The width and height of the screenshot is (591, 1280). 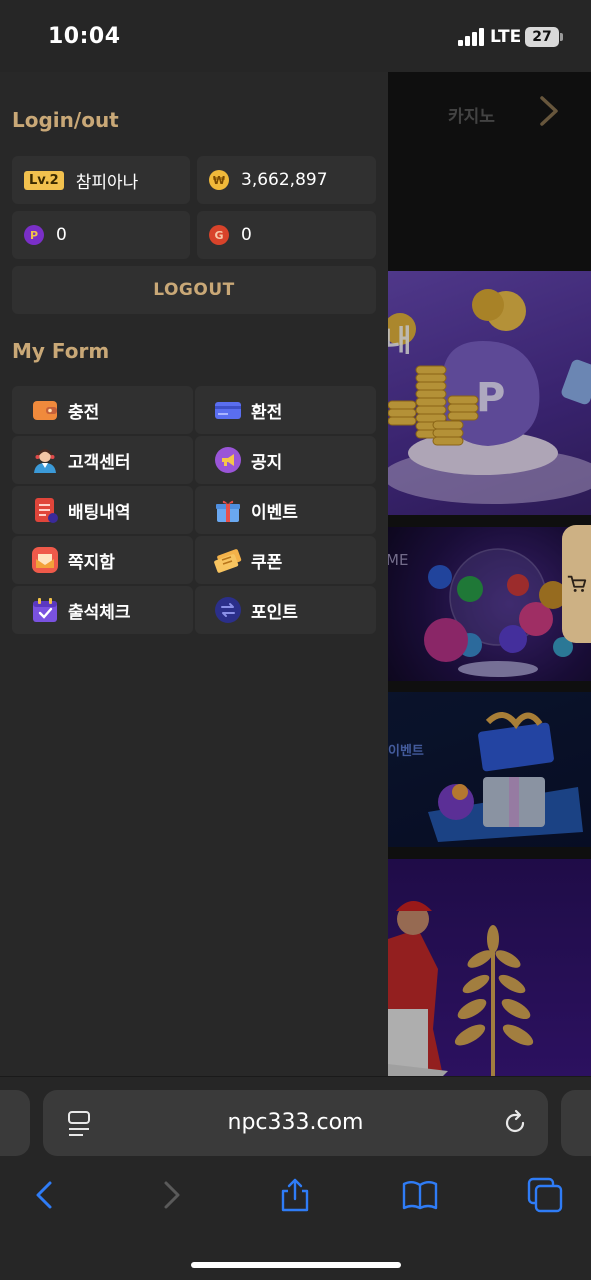 What do you see at coordinates (295, 36) in the screenshot?
I see `status-bar: 10:04 LTE 27` at bounding box center [295, 36].